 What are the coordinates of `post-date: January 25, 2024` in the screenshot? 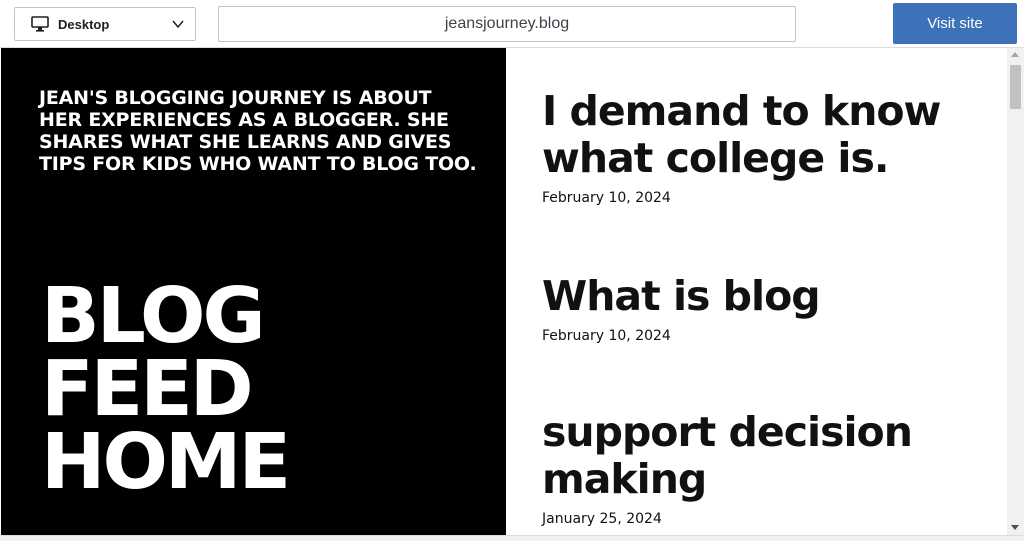 It's located at (602, 519).